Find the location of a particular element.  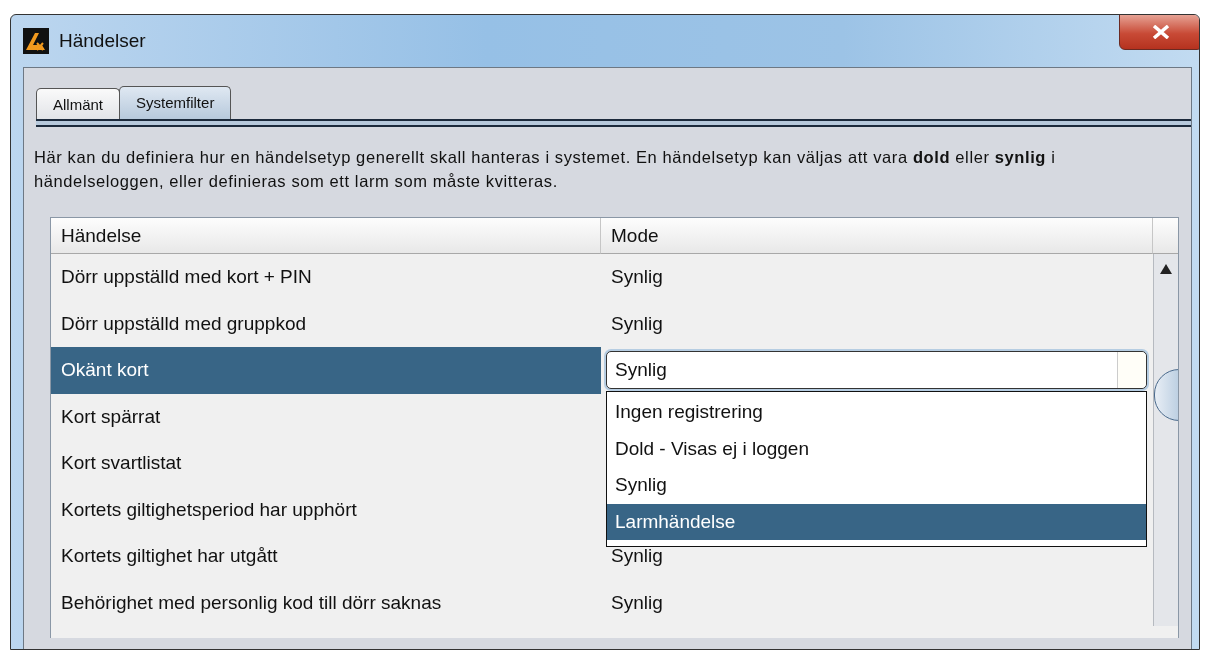

tab: Systemfilter is located at coordinates (175, 102).